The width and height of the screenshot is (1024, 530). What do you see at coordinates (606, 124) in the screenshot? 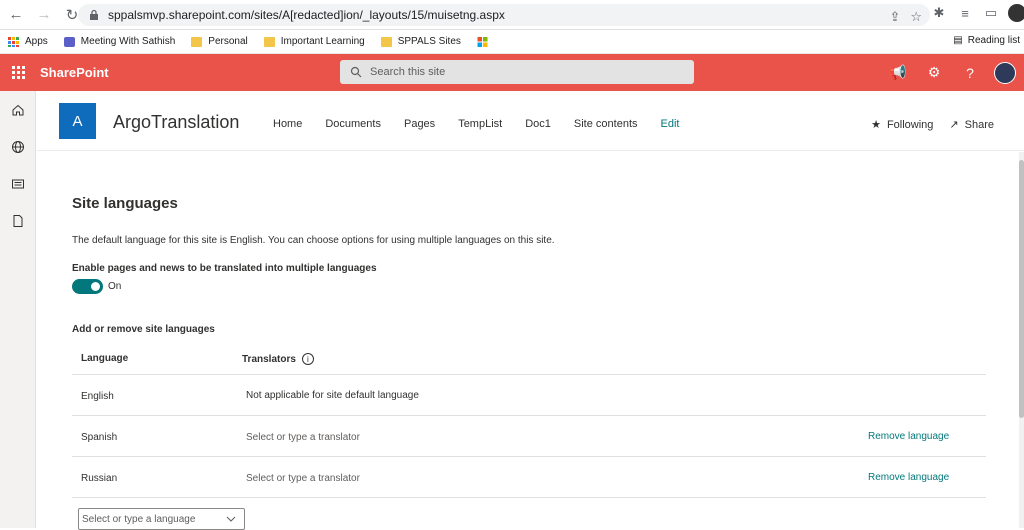
I see `nav-site-contents: Site contents` at bounding box center [606, 124].